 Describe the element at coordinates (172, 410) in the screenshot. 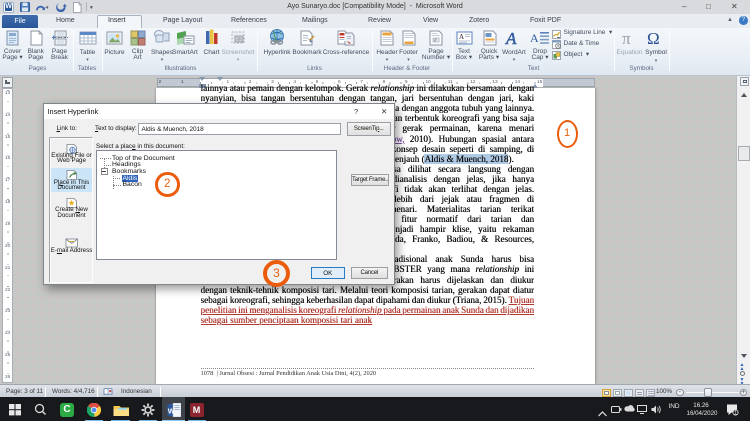

I see `svg-text: W` at that location.